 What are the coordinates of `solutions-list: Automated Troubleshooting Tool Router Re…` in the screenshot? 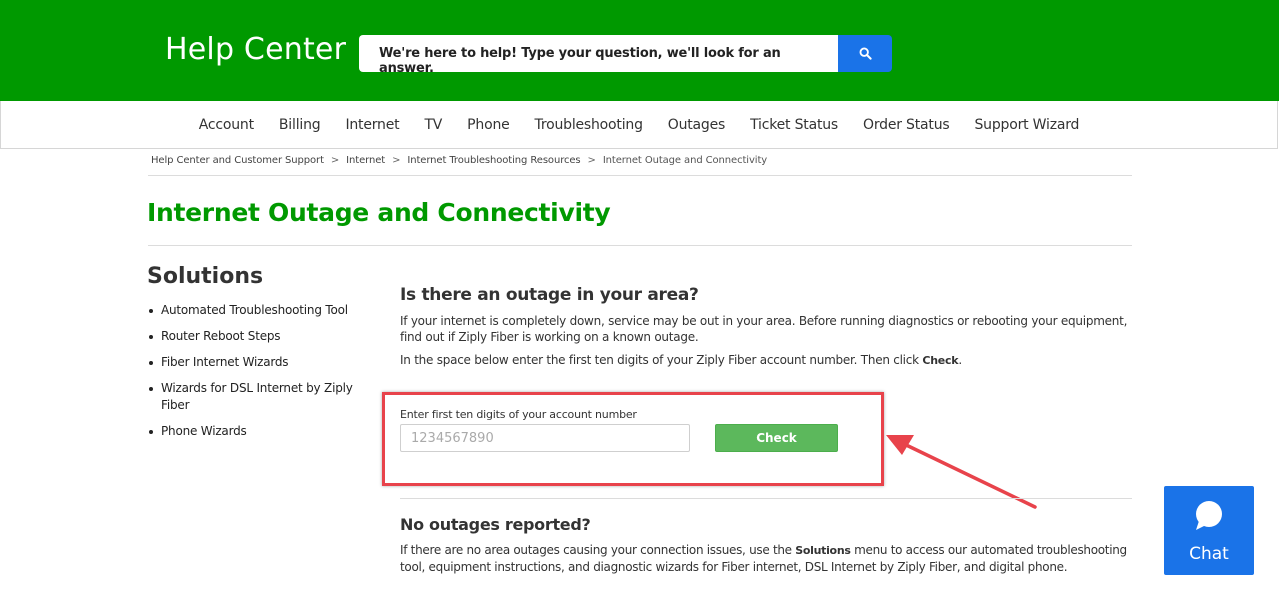 It's located at (252, 375).